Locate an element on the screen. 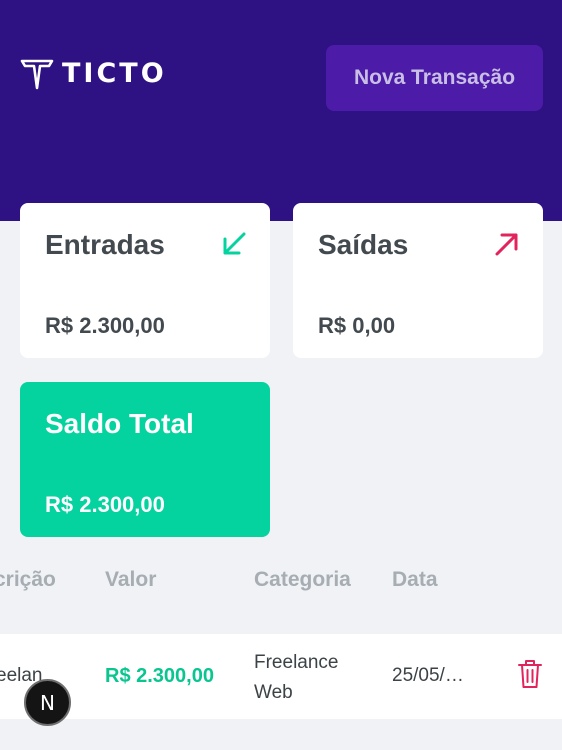 Image resolution: width=562 pixels, height=750 pixels. column-header-value: Valor is located at coordinates (131, 579).